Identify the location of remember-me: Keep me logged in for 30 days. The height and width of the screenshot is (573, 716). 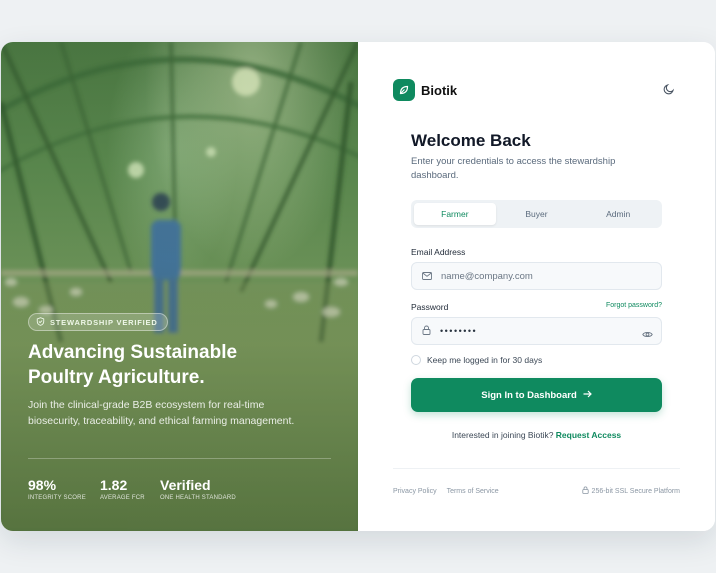
(476, 360).